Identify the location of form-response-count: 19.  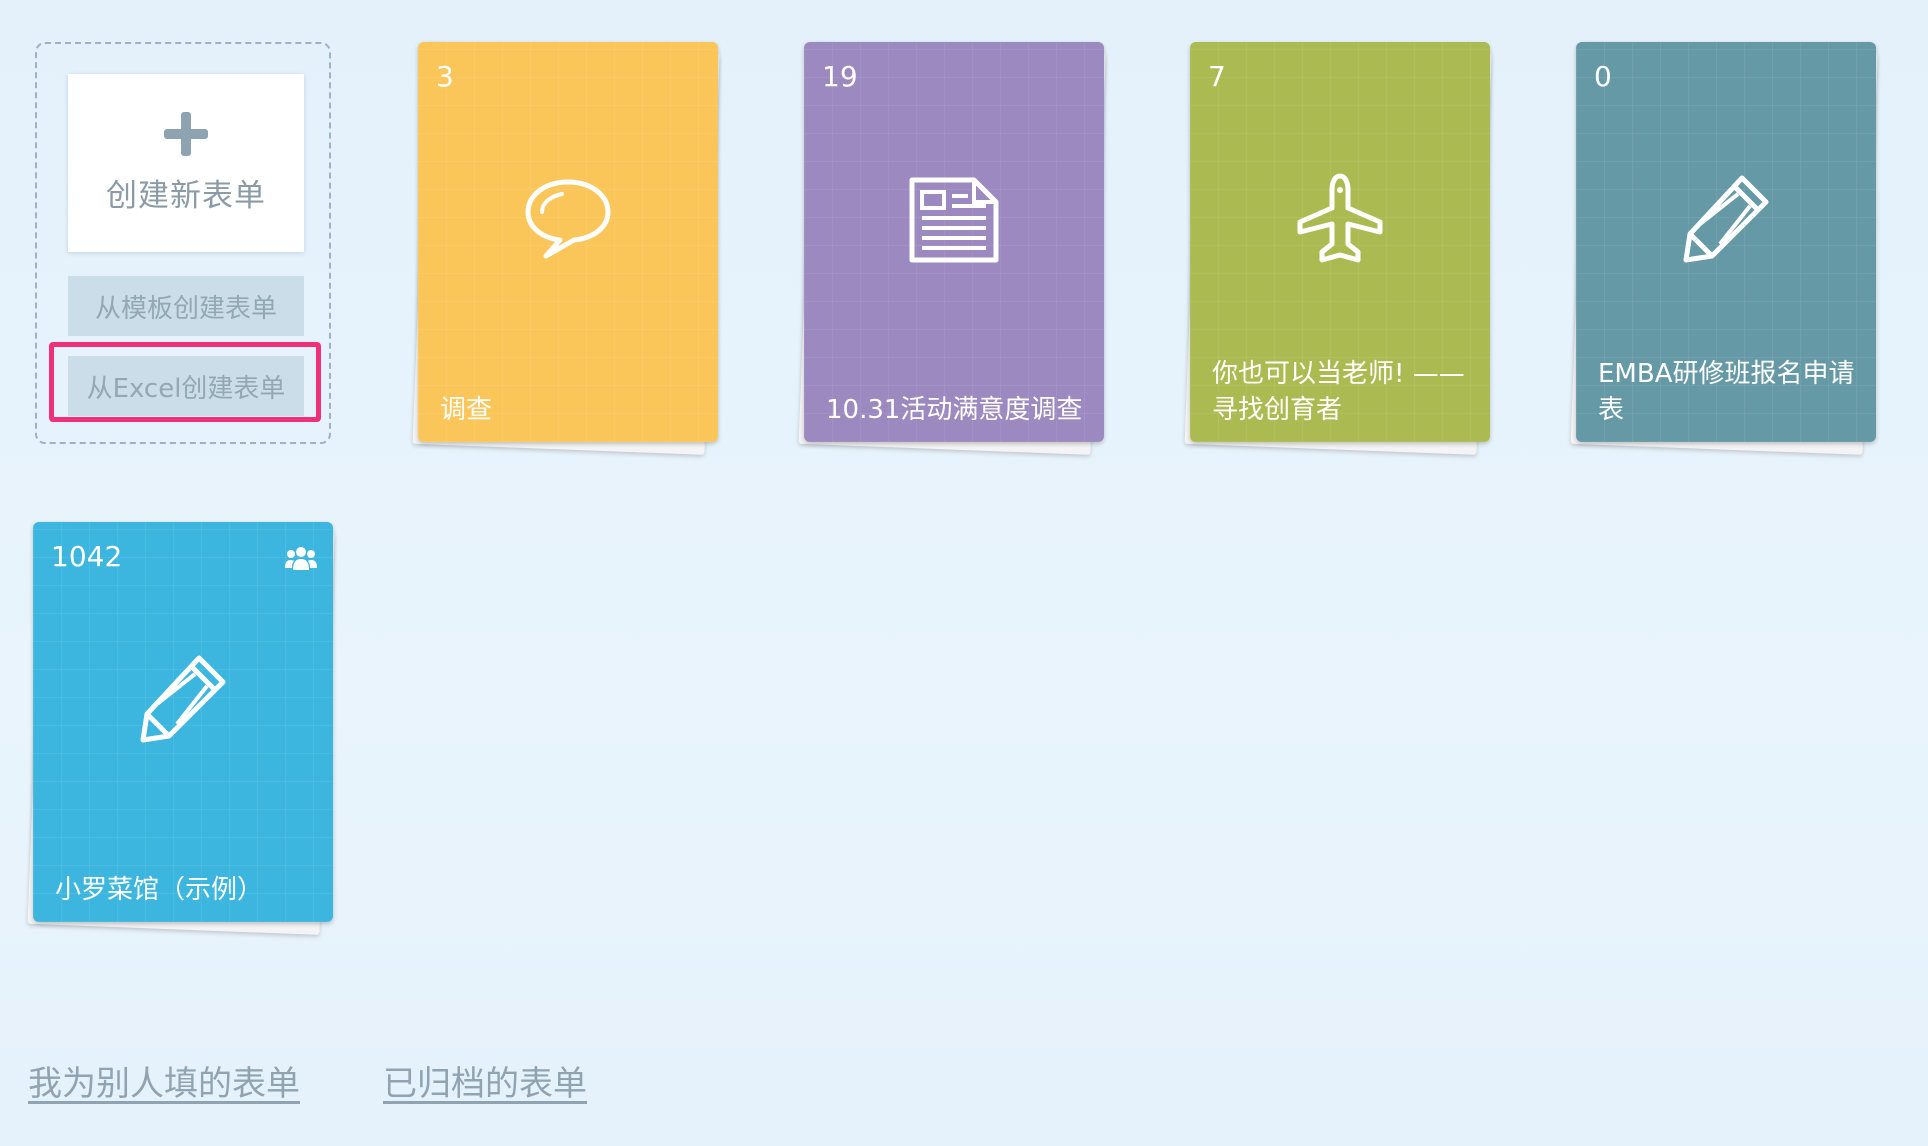
(840, 76).